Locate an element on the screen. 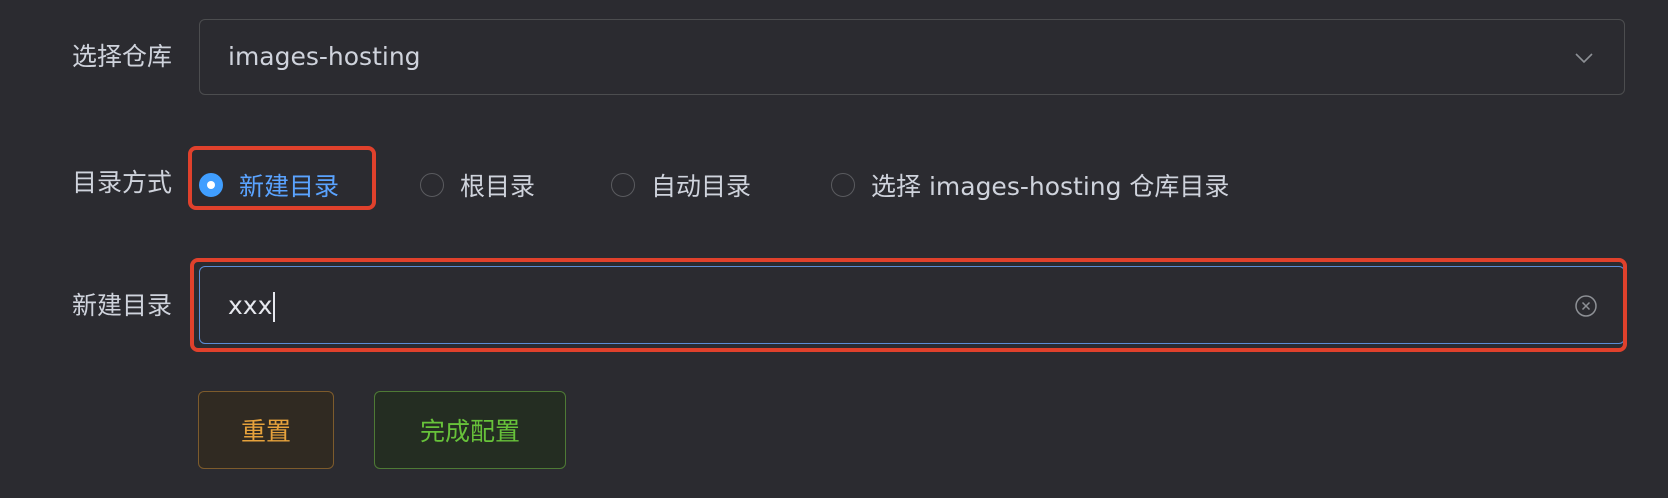 Image resolution: width=1668 pixels, height=498 pixels. radio-root-dir-indicator is located at coordinates (432, 185).